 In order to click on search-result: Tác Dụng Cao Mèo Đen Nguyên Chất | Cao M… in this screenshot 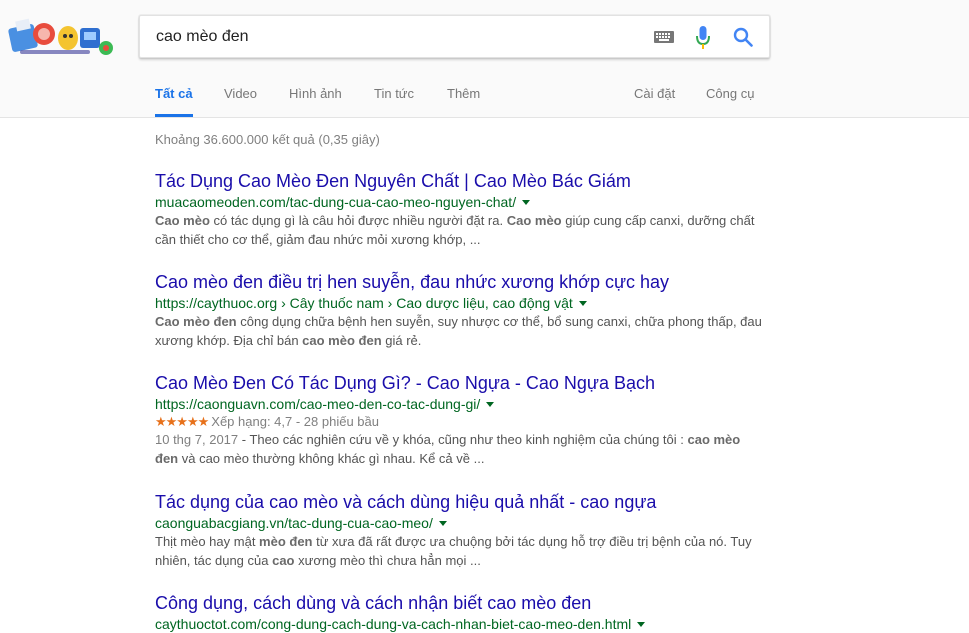, I will do `click(460, 209)`.